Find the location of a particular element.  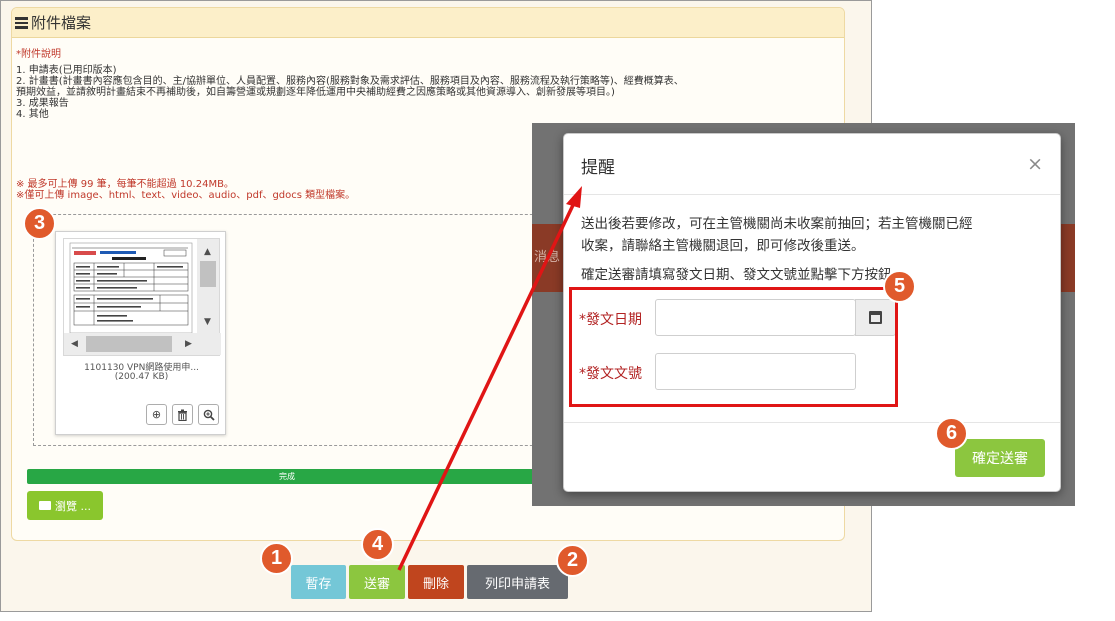

modal-title: 提醒 is located at coordinates (598, 168).